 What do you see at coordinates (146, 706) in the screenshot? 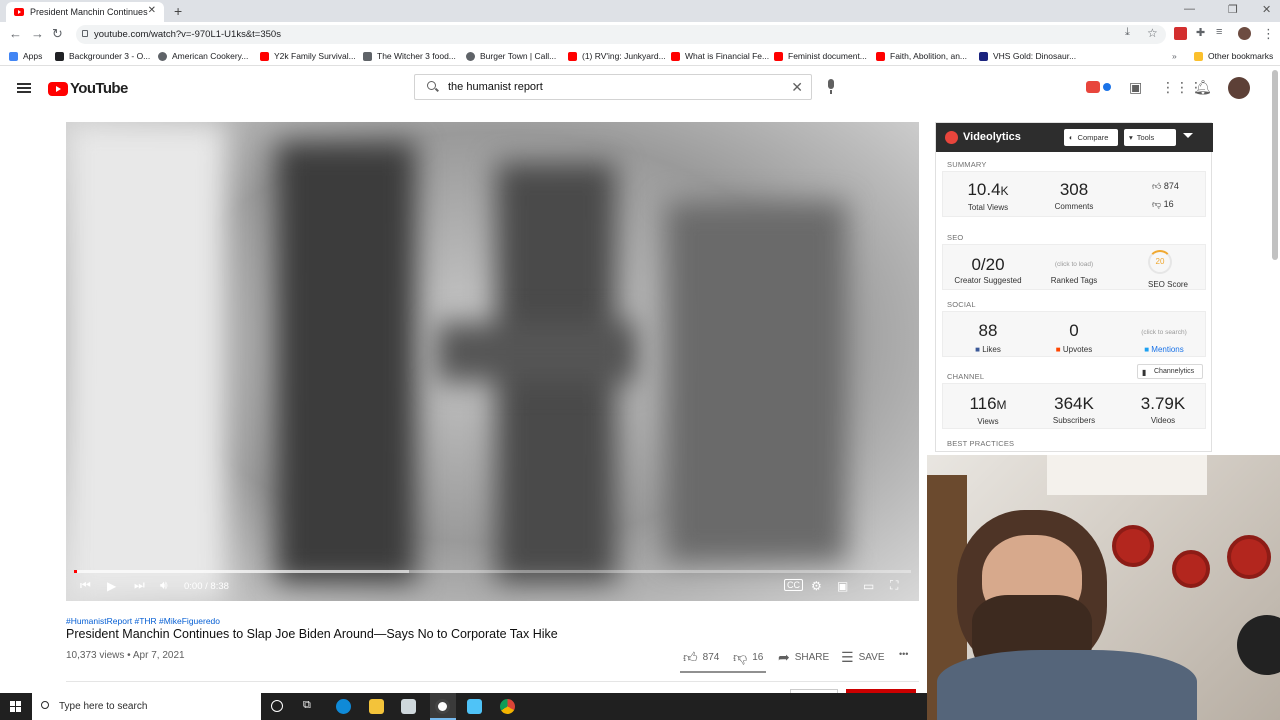
I see `taskbar-search-input: Type here to search` at bounding box center [146, 706].